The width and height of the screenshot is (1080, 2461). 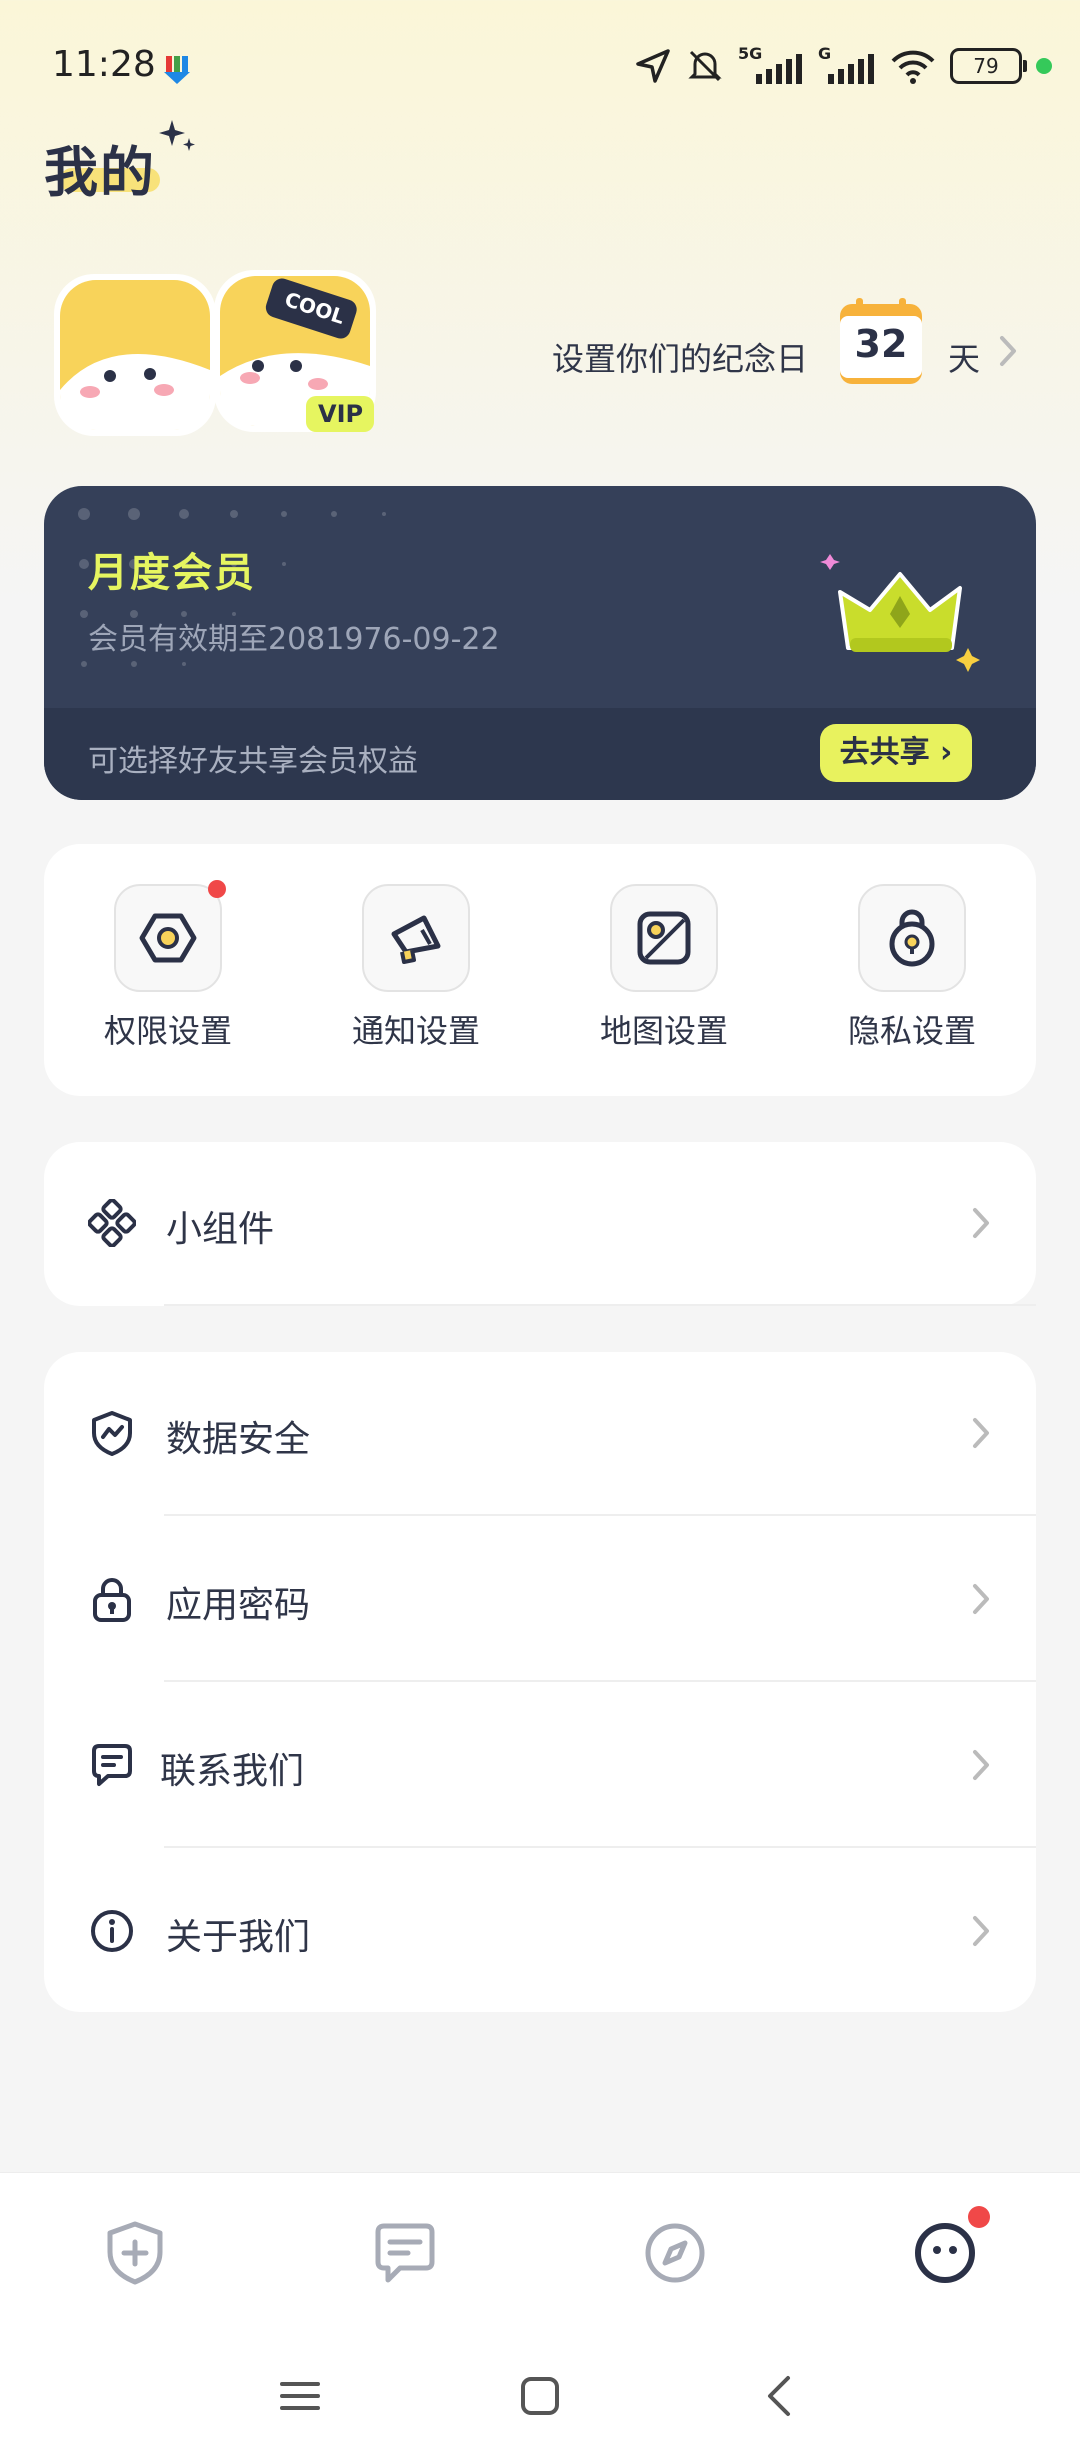 I want to click on map-settings-icon-box, so click(x=664, y=938).